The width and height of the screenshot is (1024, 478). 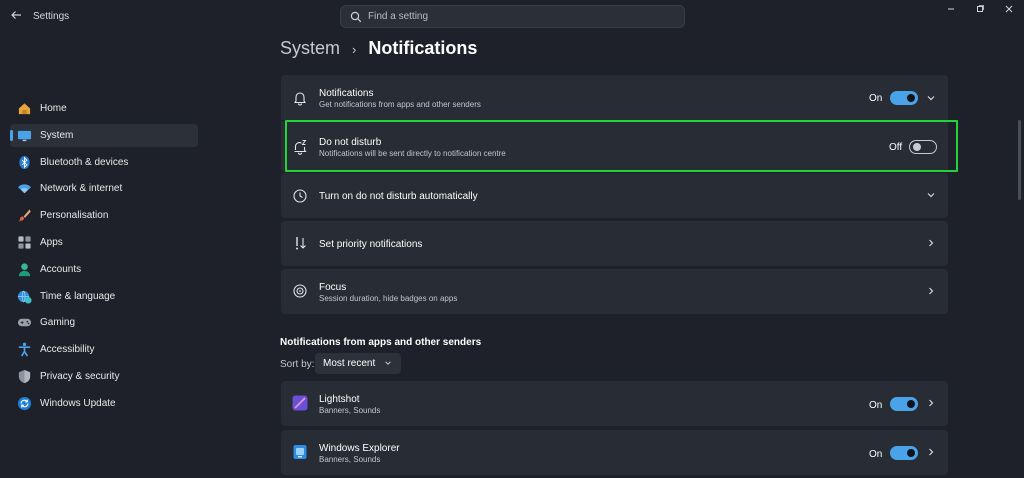 I want to click on dnd-toggle, so click(x=923, y=147).